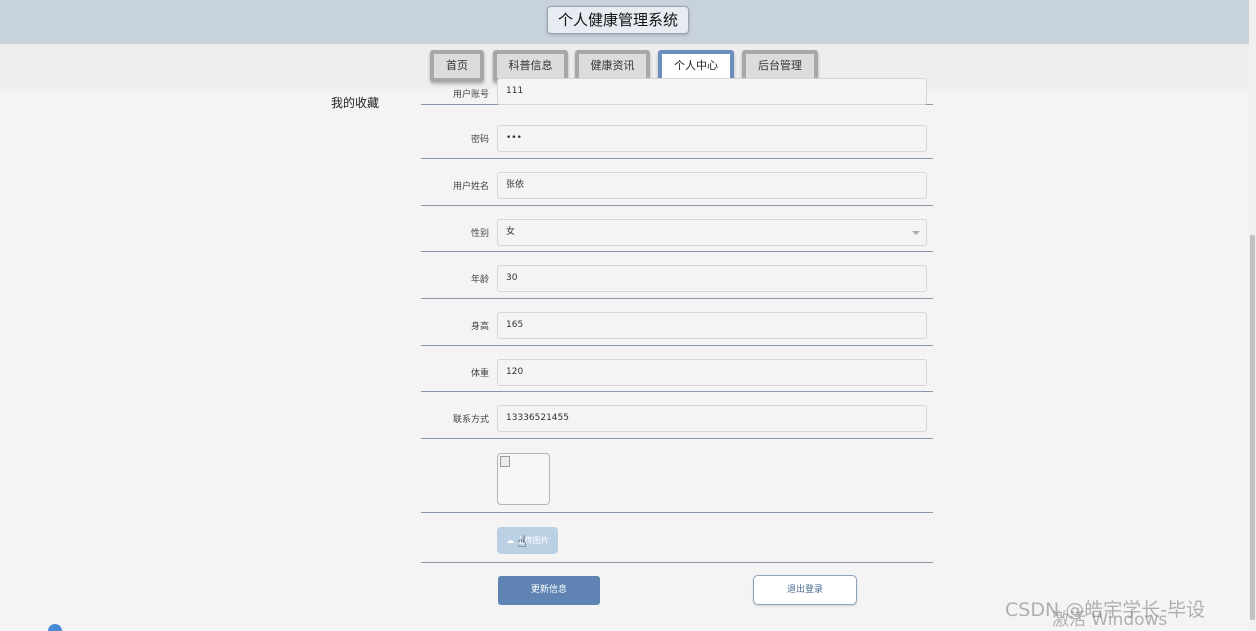  What do you see at coordinates (523, 479) in the screenshot?
I see `avatar-preview` at bounding box center [523, 479].